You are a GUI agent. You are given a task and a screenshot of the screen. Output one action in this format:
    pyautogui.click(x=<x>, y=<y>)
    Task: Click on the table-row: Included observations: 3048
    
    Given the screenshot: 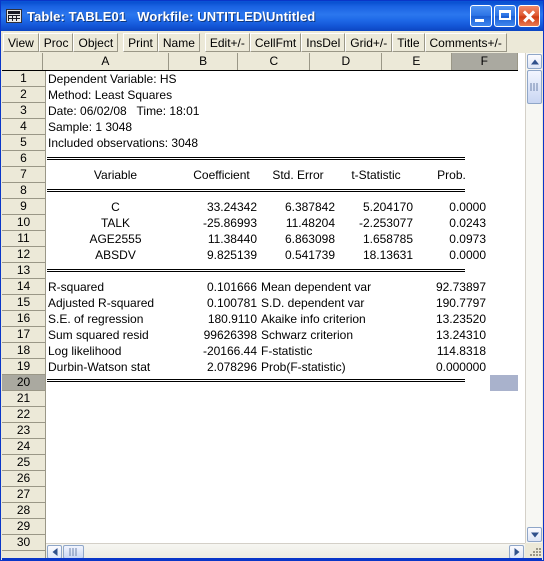 What is the action you would take?
    pyautogui.click(x=282, y=143)
    